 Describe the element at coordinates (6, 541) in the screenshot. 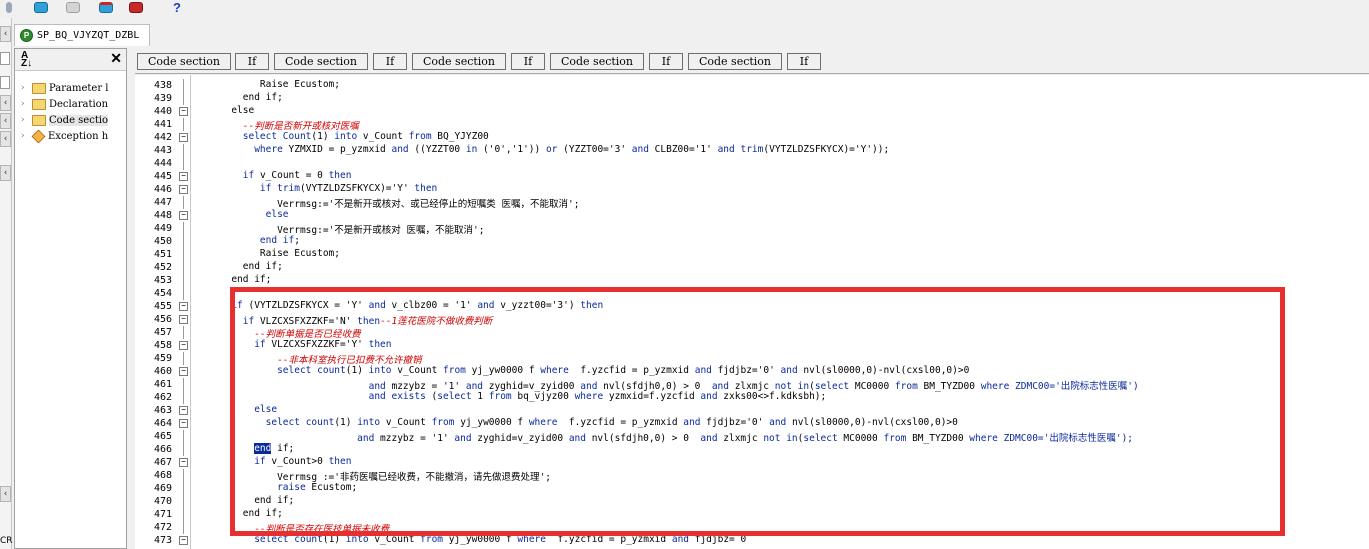

I see `strip-label: CR` at that location.